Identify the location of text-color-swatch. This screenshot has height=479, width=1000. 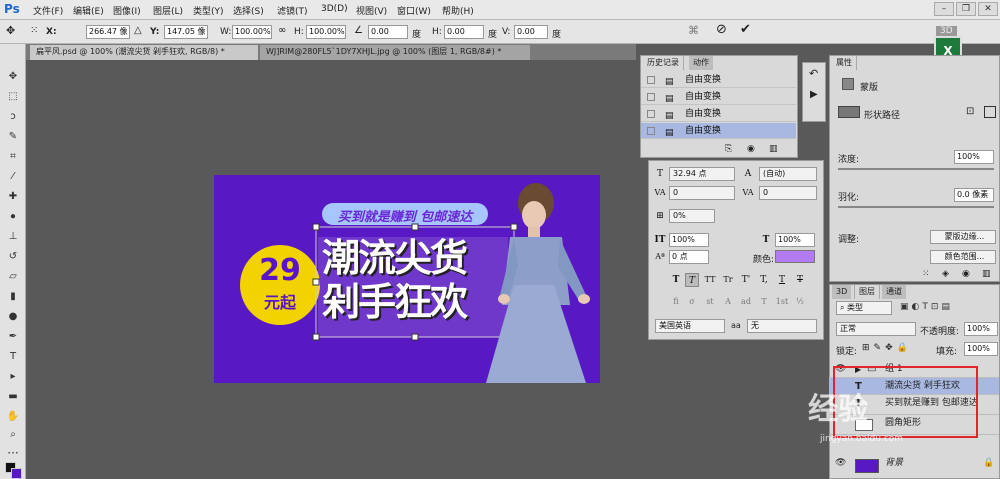
(795, 256).